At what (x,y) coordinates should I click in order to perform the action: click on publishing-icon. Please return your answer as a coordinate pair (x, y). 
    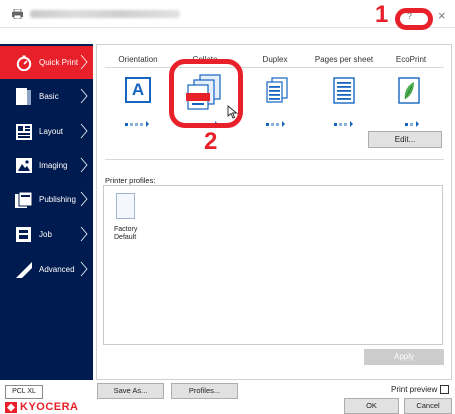
    Looking at the image, I should click on (23, 199).